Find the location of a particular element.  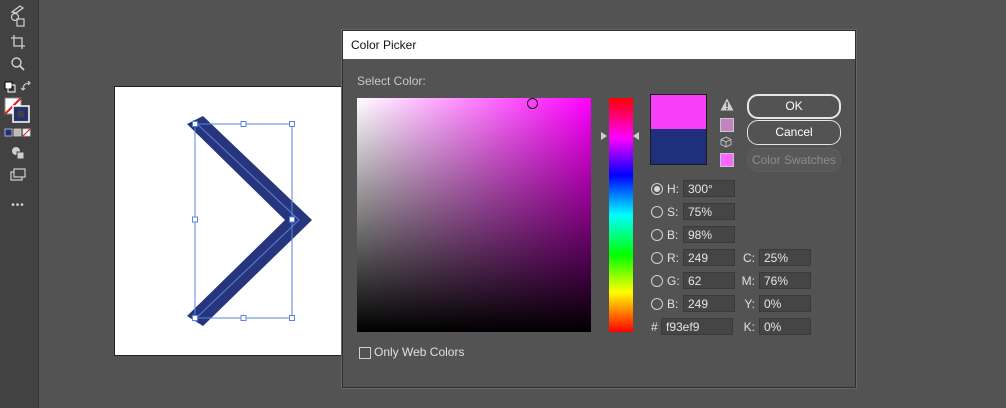

saturation-label: S: is located at coordinates (673, 211).